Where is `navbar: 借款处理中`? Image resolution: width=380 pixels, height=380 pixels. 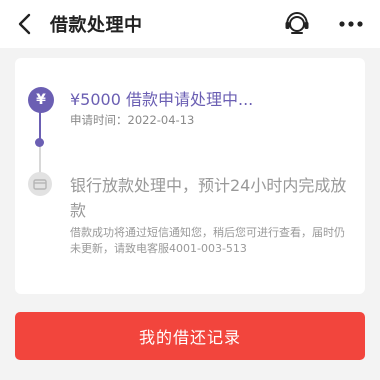 navbar: 借款处理中 is located at coordinates (190, 24).